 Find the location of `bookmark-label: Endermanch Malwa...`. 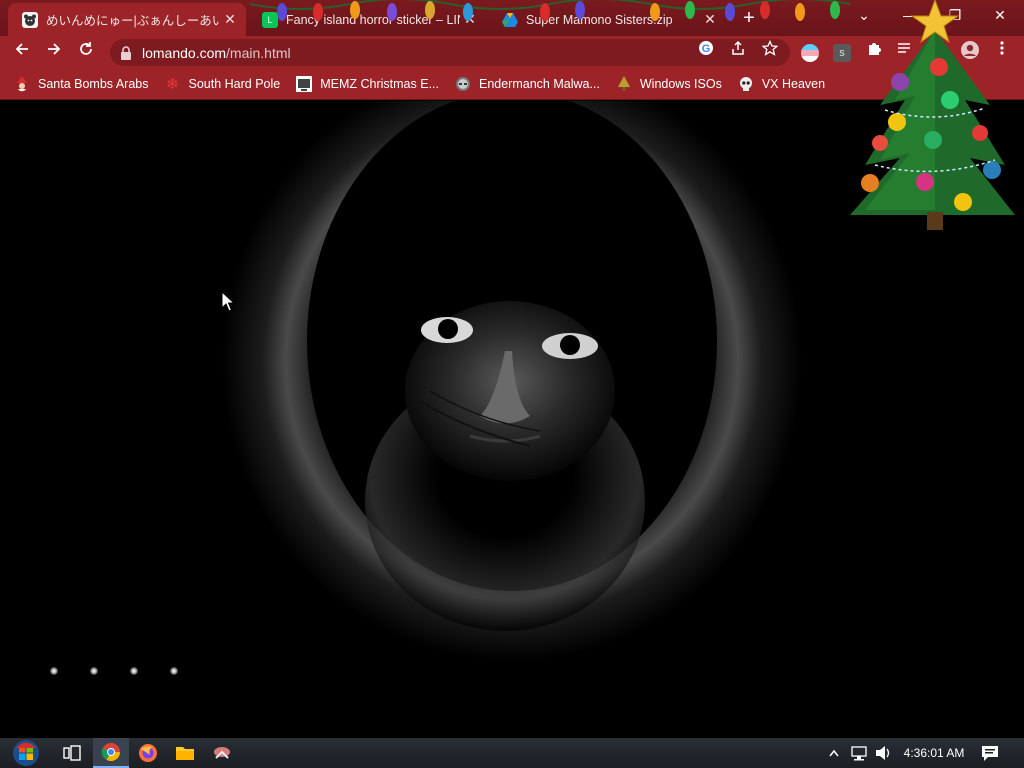

bookmark-label: Endermanch Malwa... is located at coordinates (539, 83).